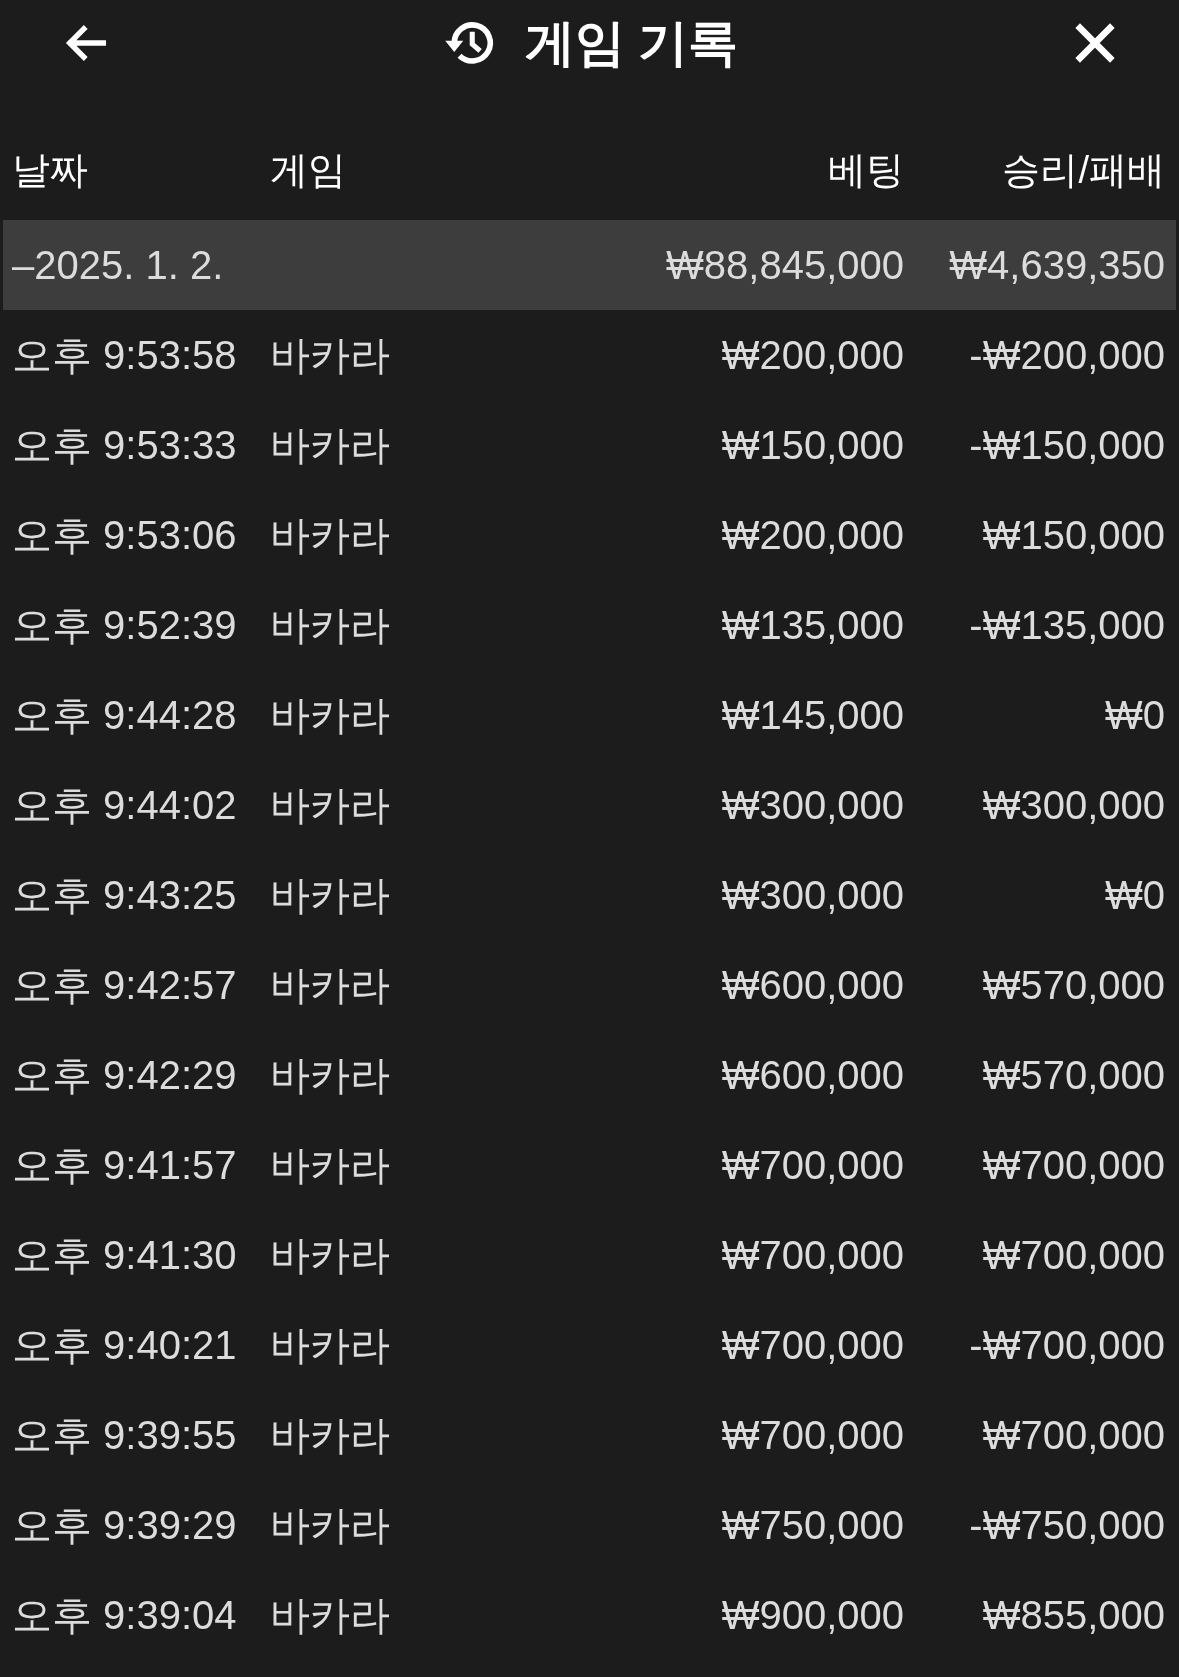 This screenshot has height=1677, width=1179. I want to click on time-cell-text: 오후 9:41:57, so click(124, 1165).